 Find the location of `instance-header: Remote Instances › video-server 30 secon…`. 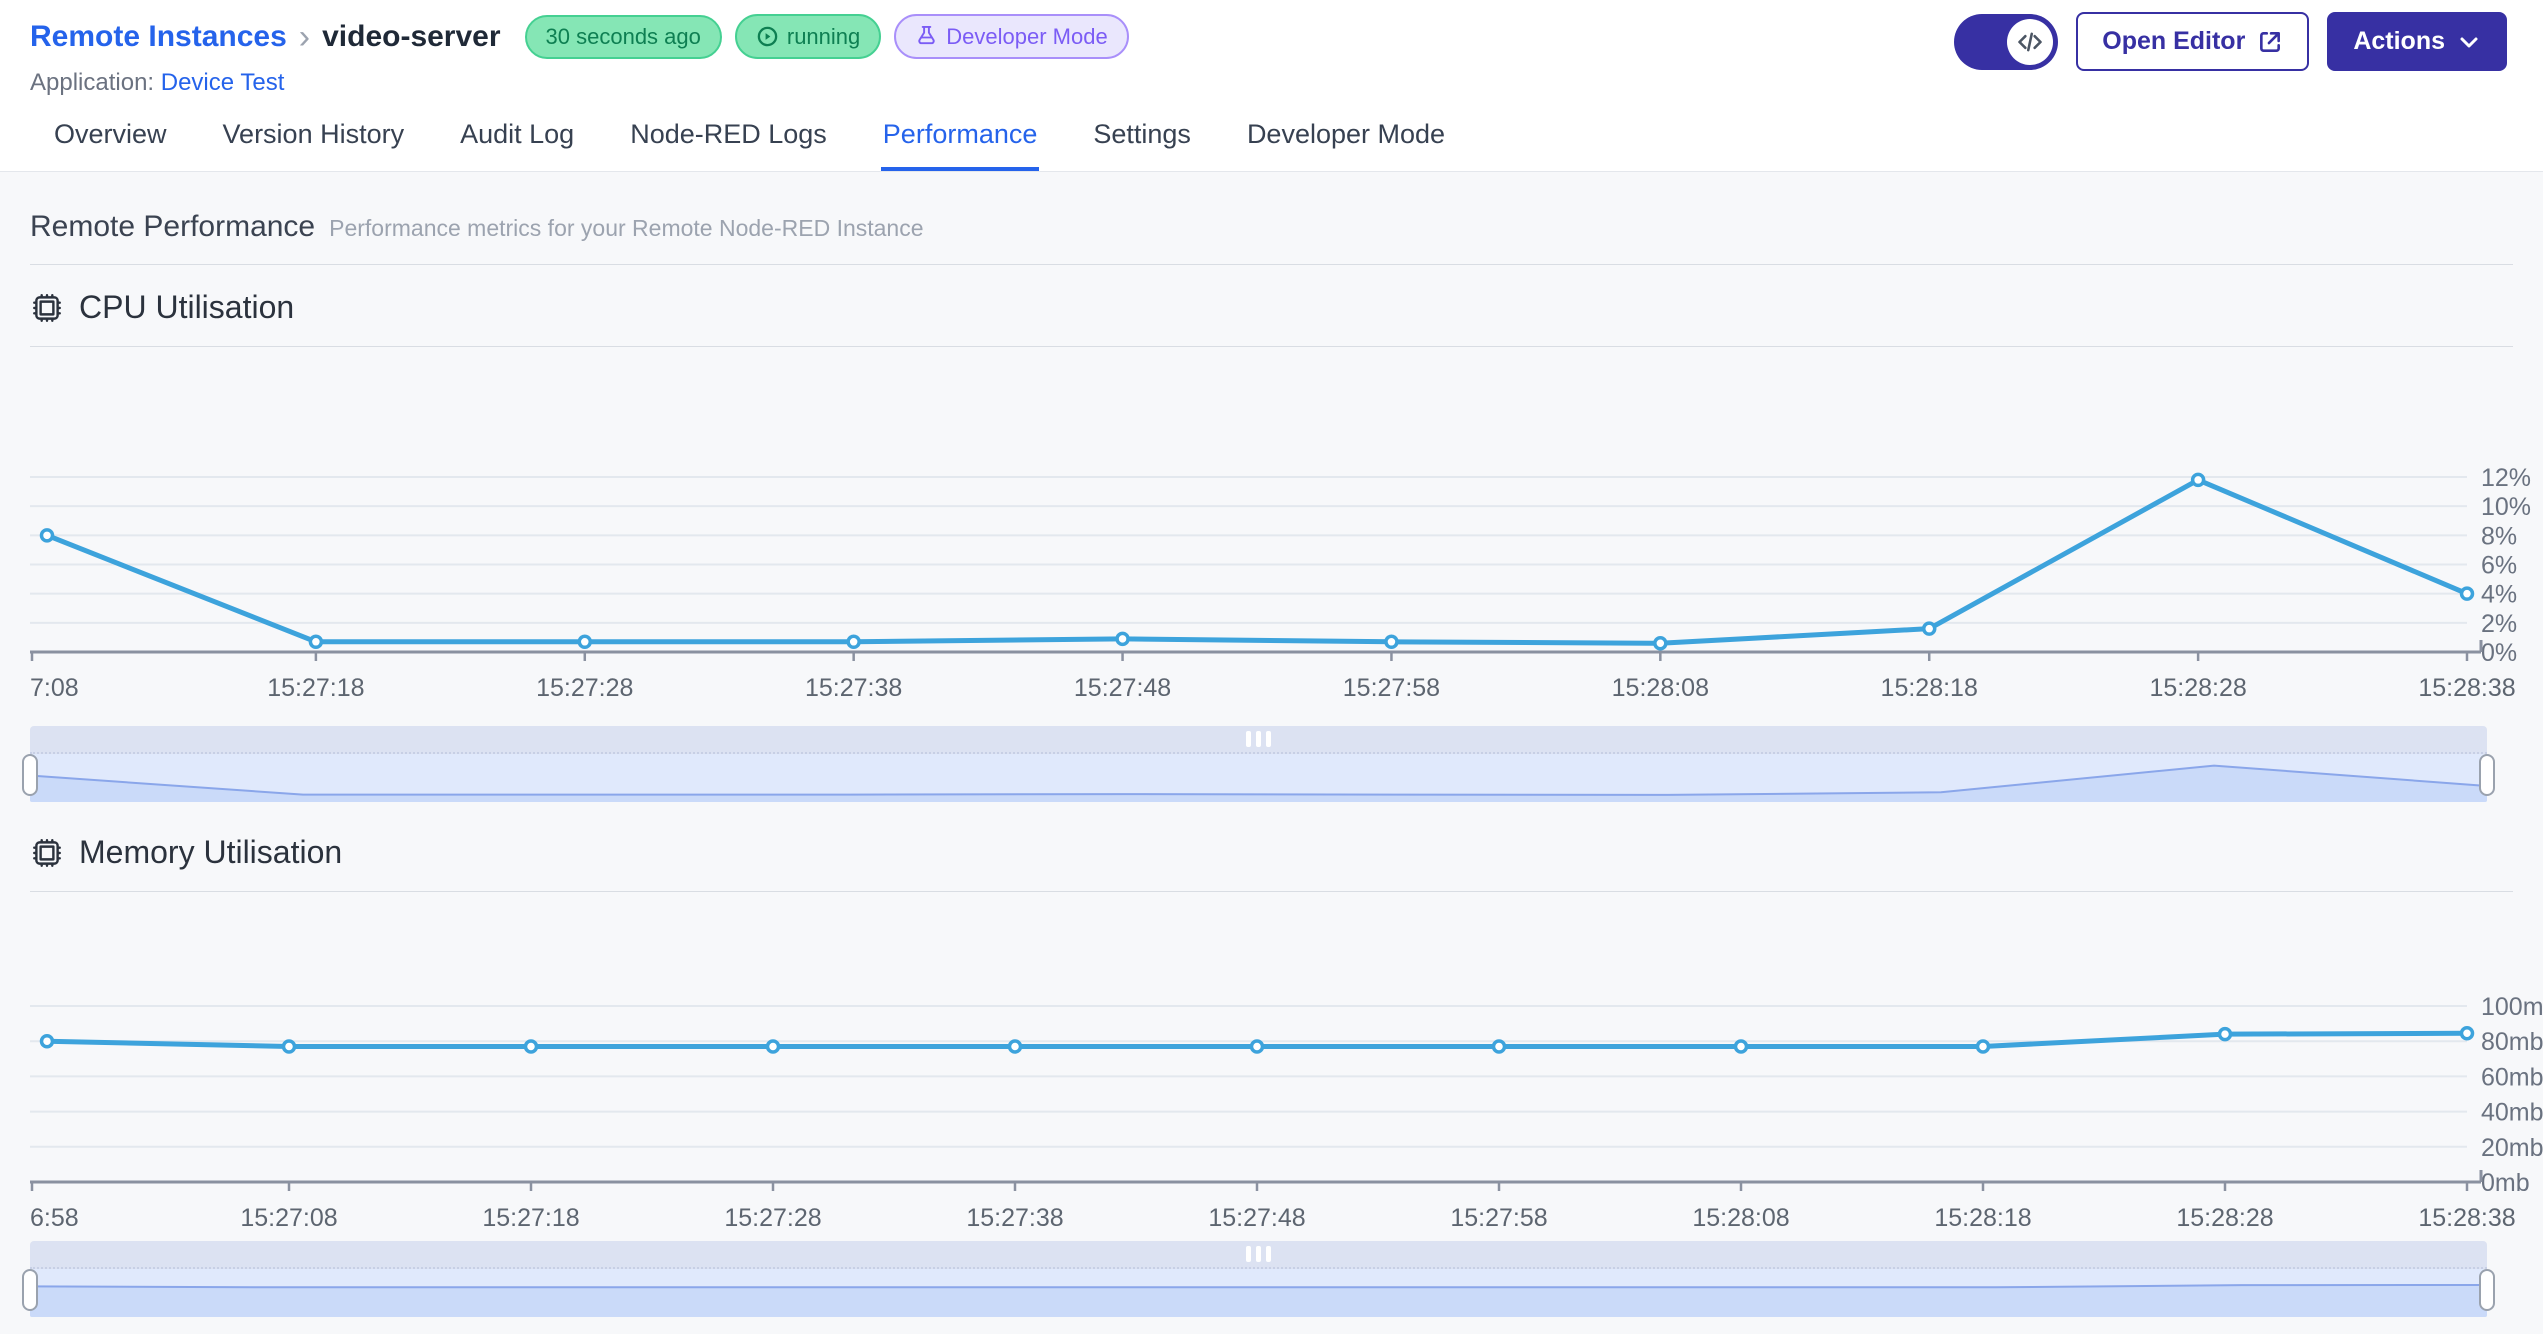

instance-header: Remote Instances › video-server 30 secon… is located at coordinates (1271, 51).